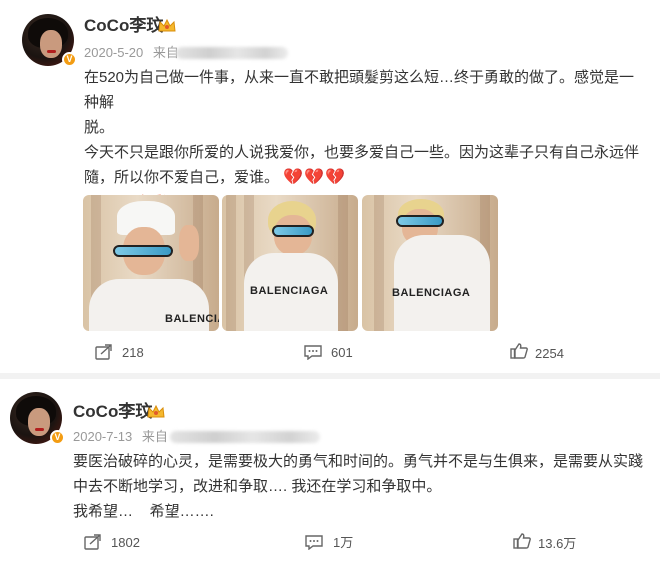 The image size is (660, 571). What do you see at coordinates (557, 544) in the screenshot?
I see `like-count: 13.6万` at bounding box center [557, 544].